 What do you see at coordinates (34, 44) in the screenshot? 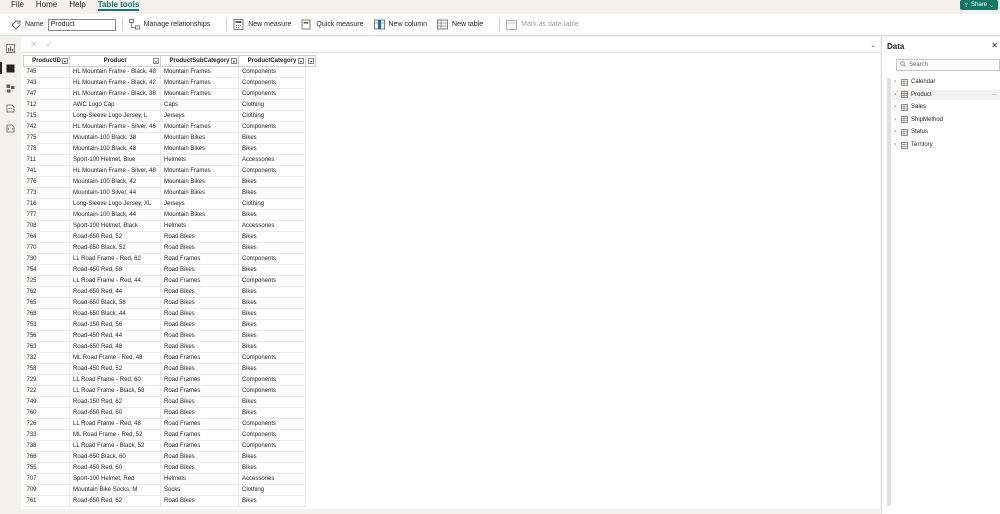
I see `cancel-icon: ✕` at bounding box center [34, 44].